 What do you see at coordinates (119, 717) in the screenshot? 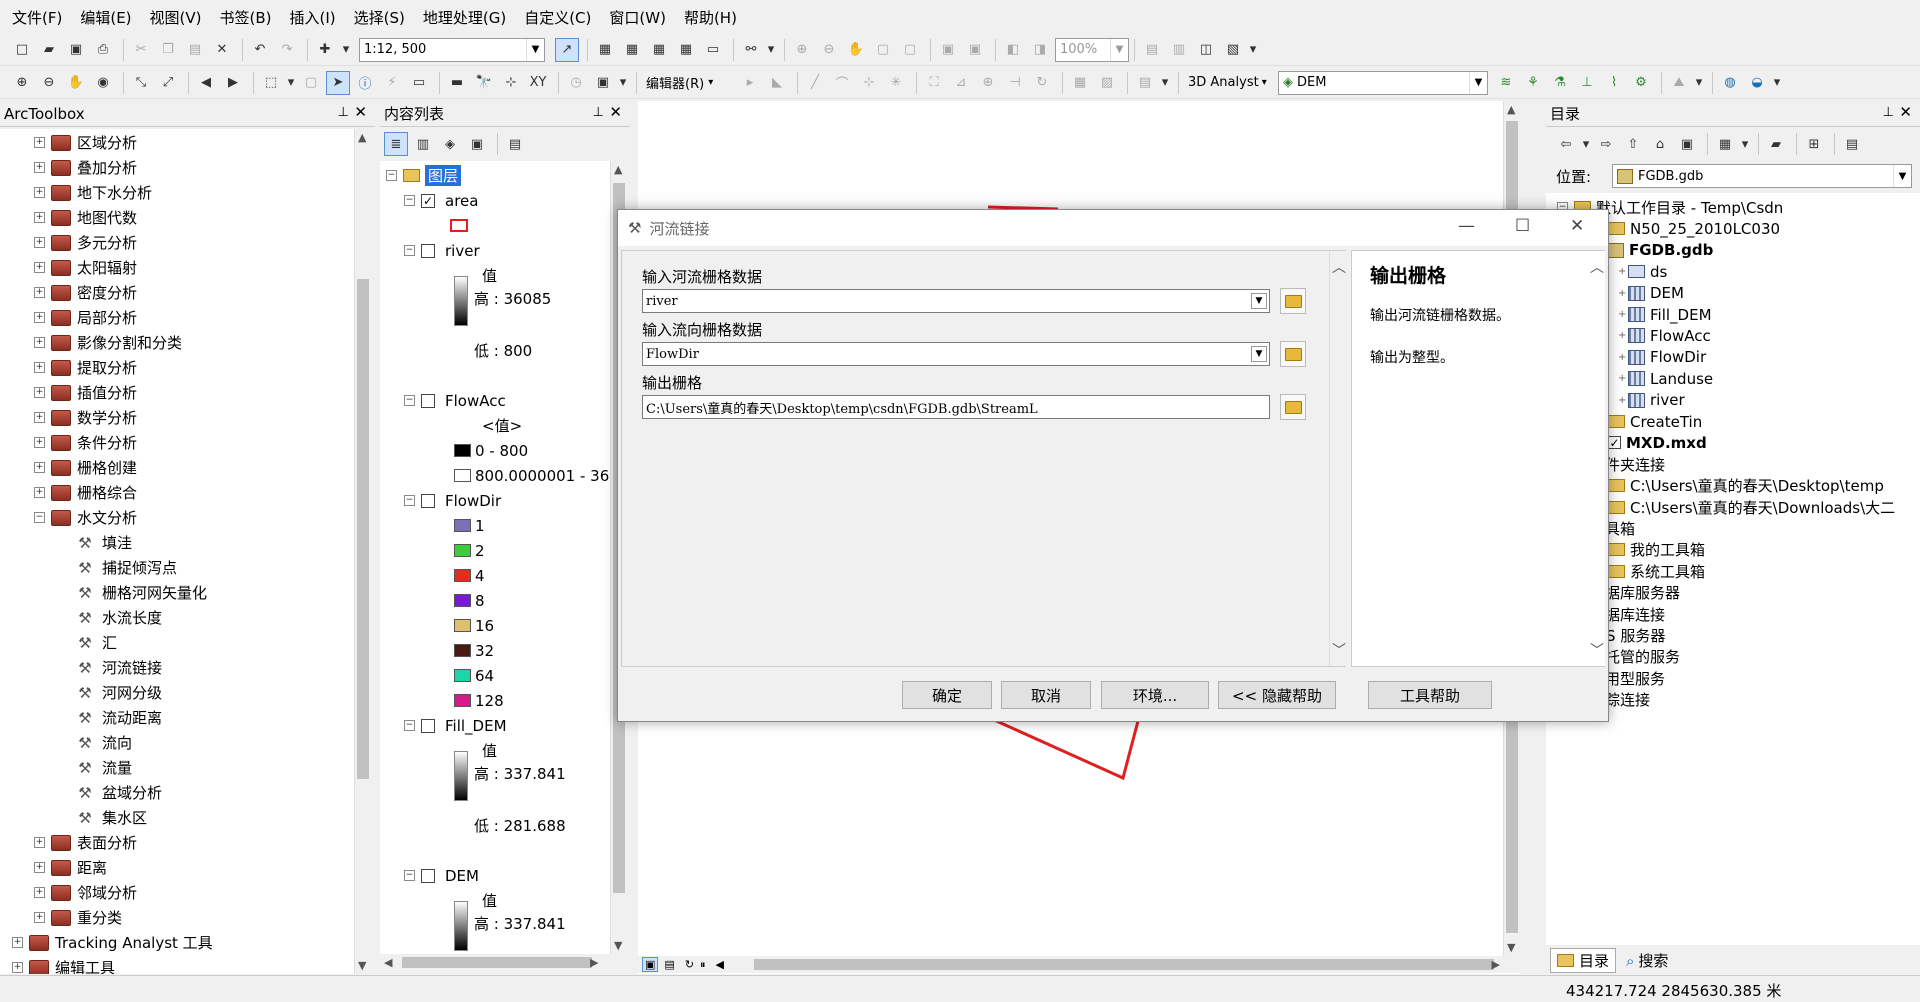
I see `tool-item: ⚒ 流动距离` at bounding box center [119, 717].